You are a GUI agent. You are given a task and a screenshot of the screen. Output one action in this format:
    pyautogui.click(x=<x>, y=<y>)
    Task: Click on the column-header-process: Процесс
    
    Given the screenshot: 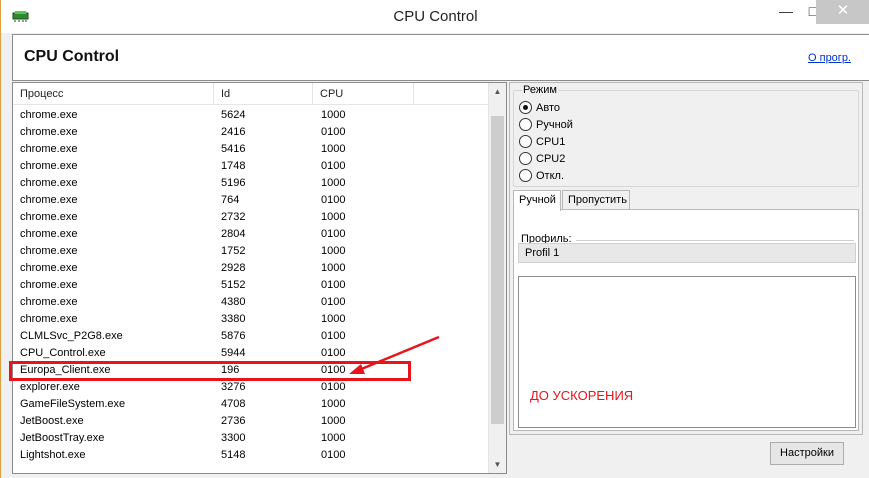 What is the action you would take?
    pyautogui.click(x=113, y=94)
    